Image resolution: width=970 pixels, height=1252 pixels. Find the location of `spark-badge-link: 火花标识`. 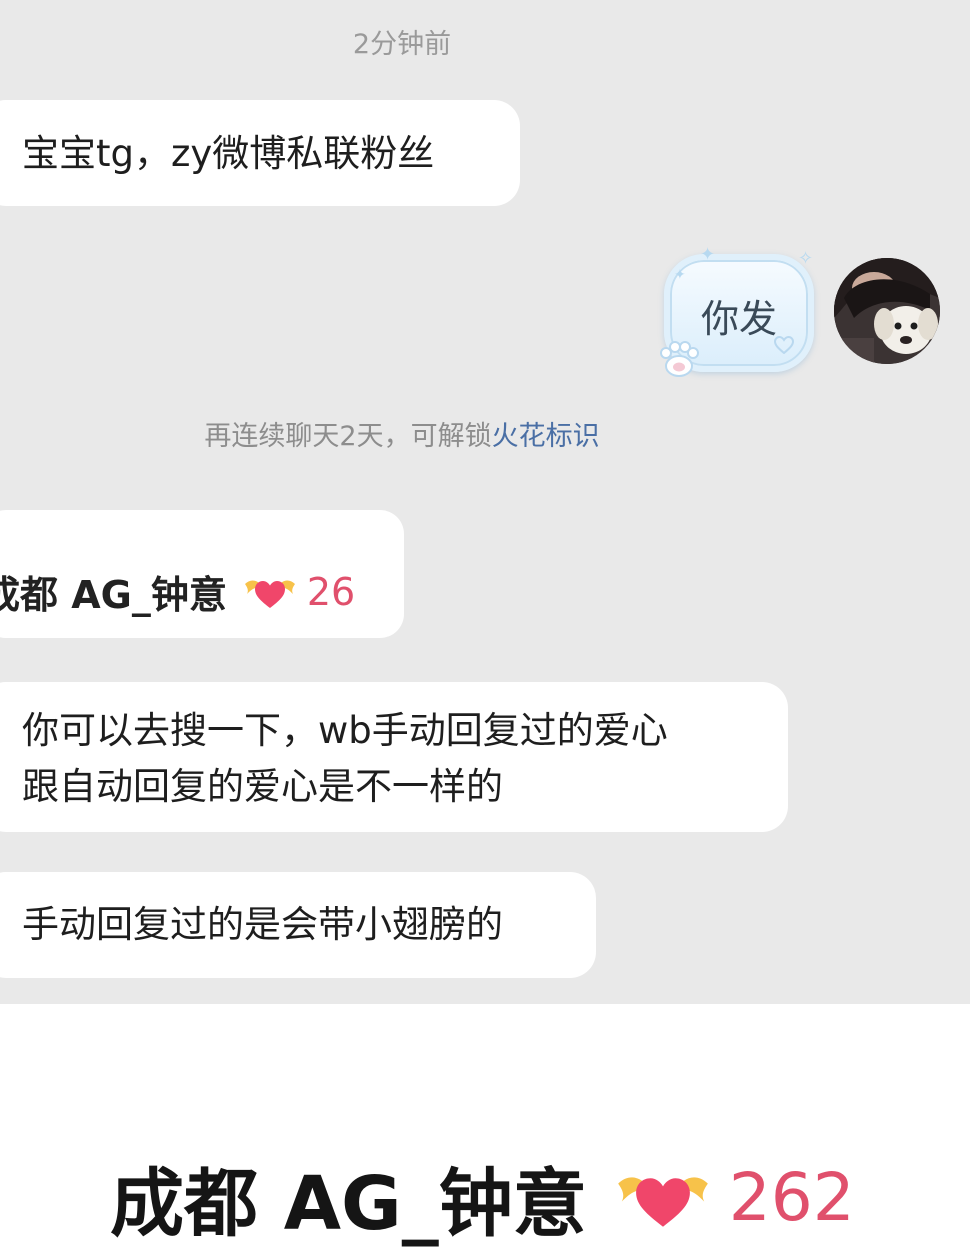

spark-badge-link: 火花标识 is located at coordinates (546, 436).